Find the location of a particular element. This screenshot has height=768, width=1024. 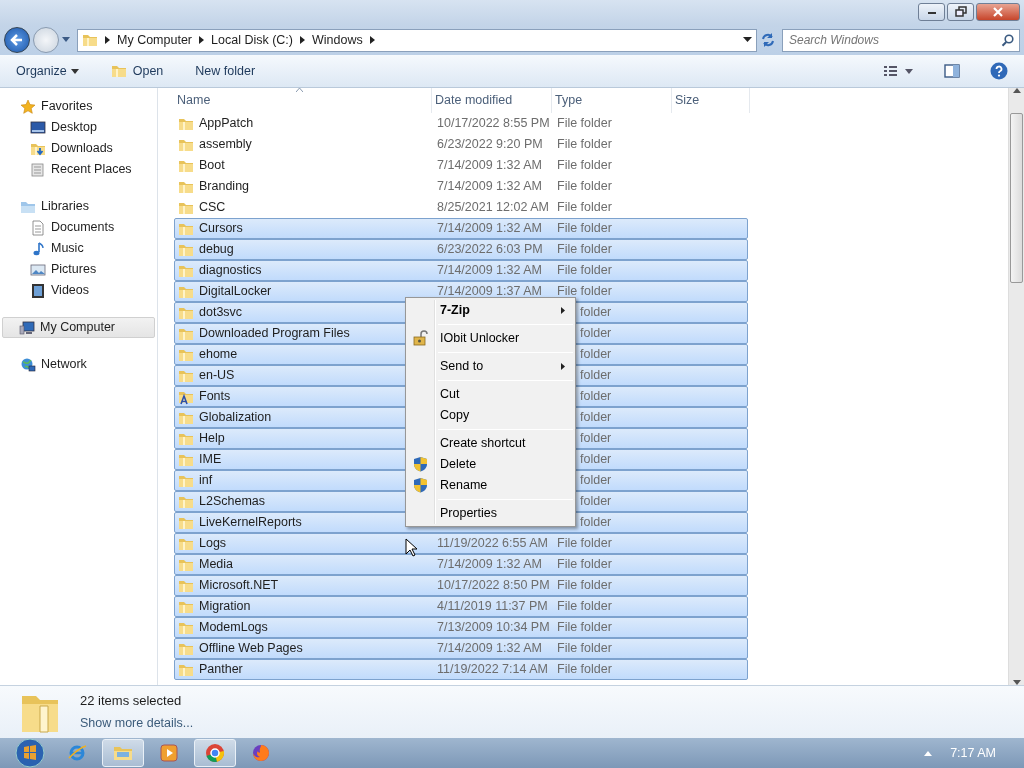

clock: 7:17 AM is located at coordinates (973, 753).